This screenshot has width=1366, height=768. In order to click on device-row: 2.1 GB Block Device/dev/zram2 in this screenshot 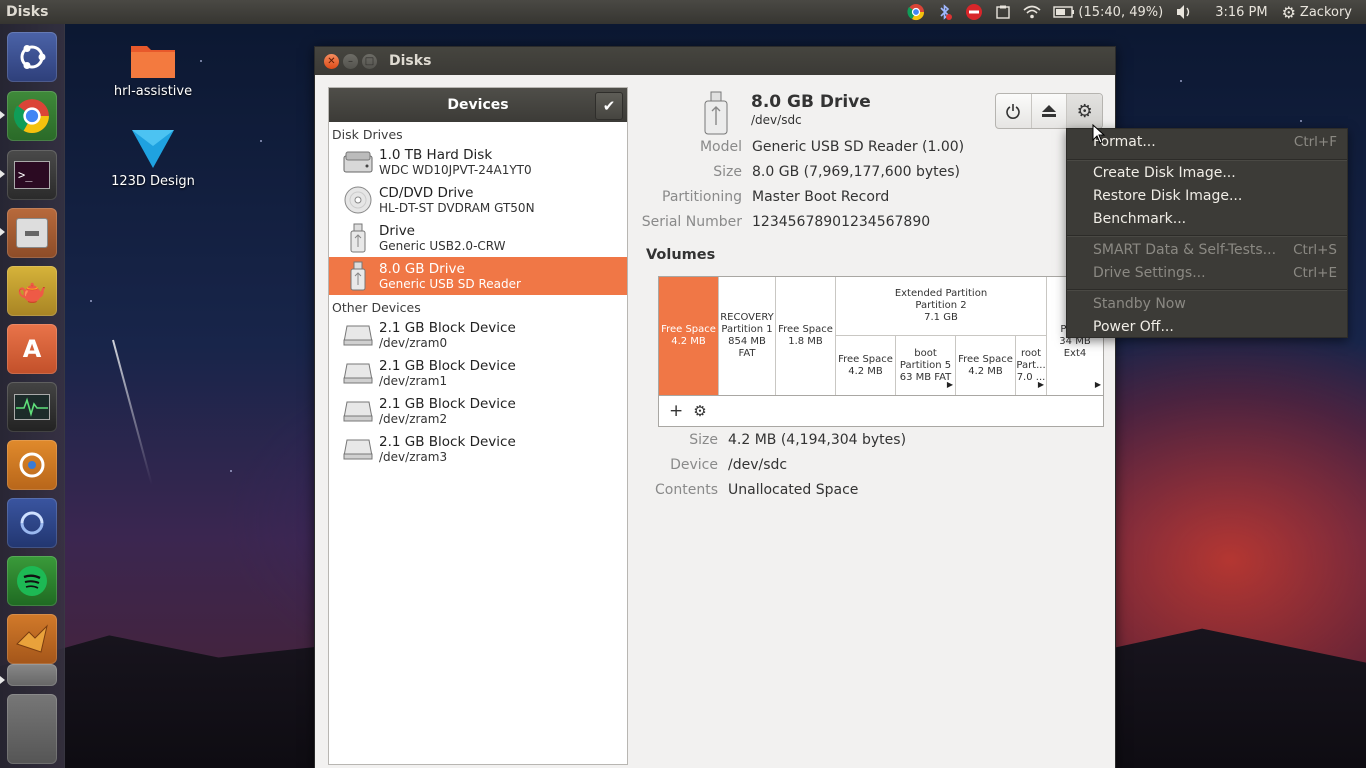, I will do `click(478, 411)`.